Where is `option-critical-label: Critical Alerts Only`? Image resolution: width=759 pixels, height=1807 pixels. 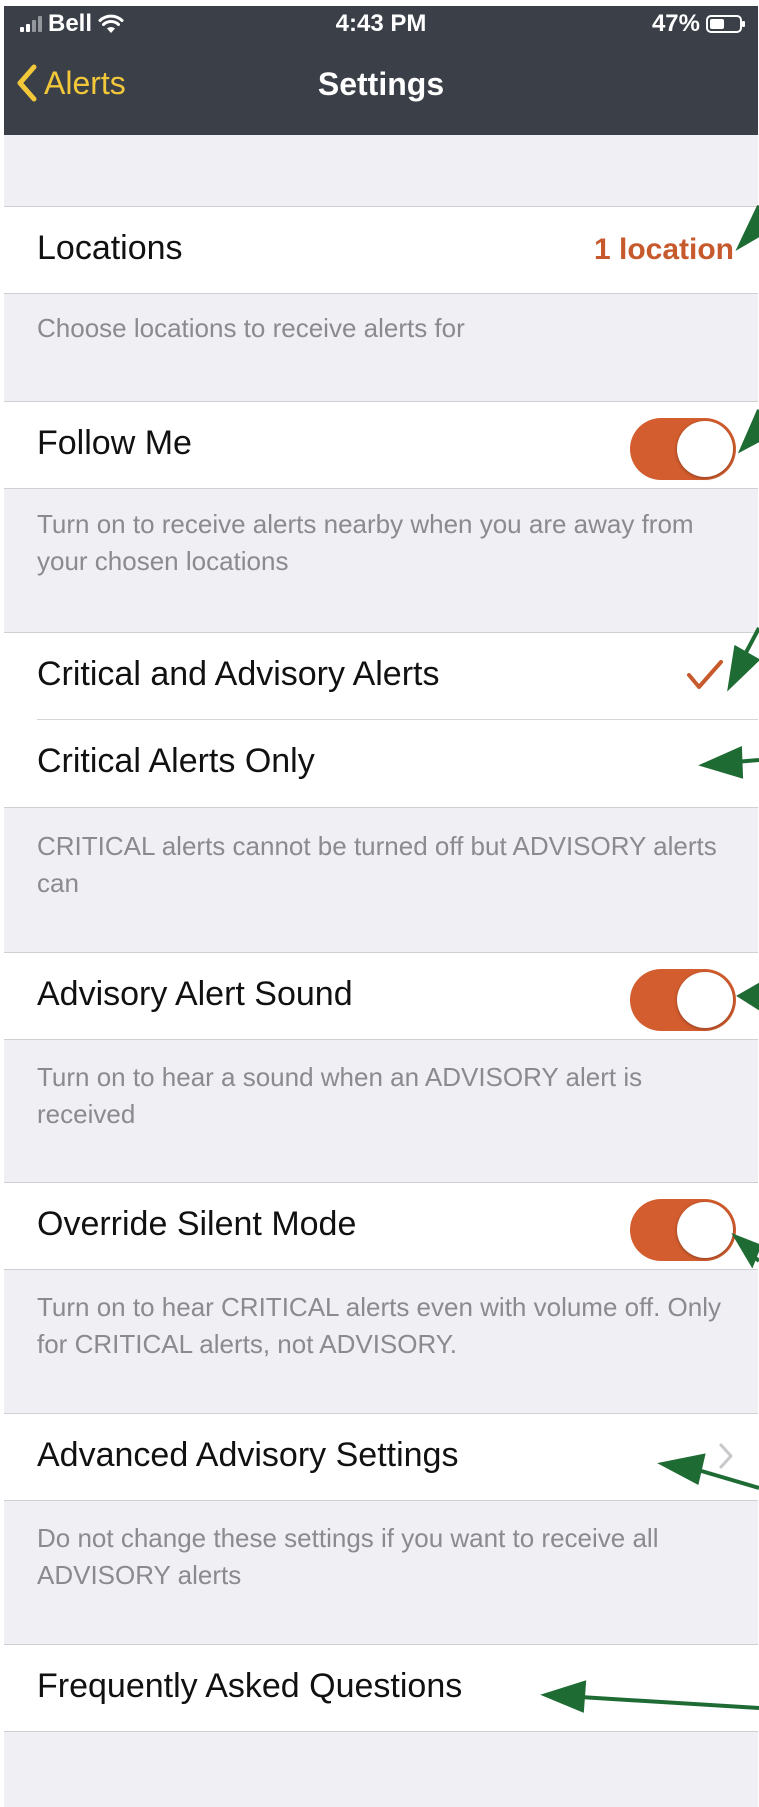 option-critical-label: Critical Alerts Only is located at coordinates (176, 761).